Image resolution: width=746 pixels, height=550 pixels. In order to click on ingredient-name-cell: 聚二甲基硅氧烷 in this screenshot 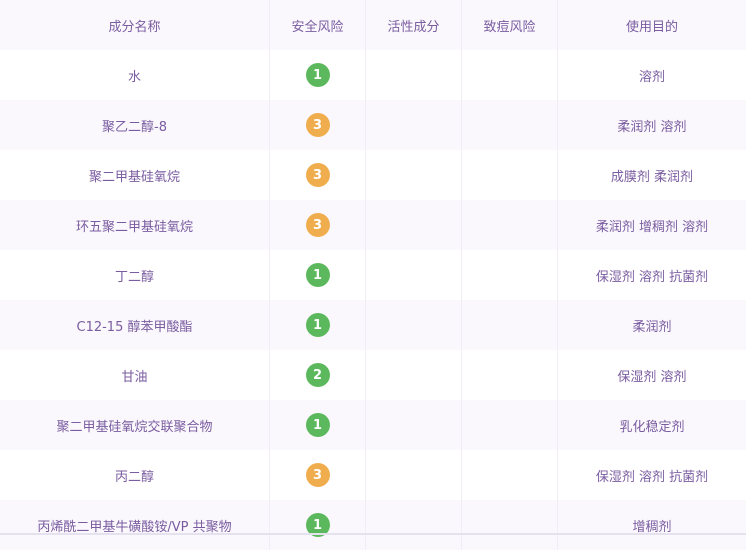, I will do `click(135, 175)`.